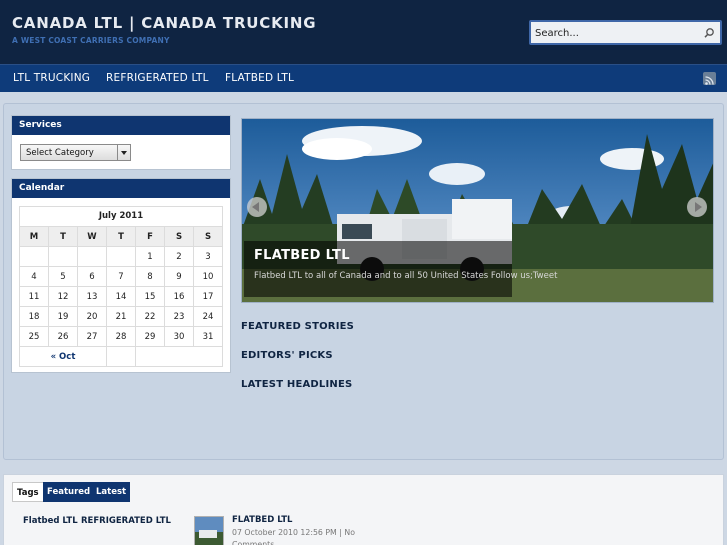 This screenshot has height=545, width=727. I want to click on calendar-day: 7, so click(121, 276).